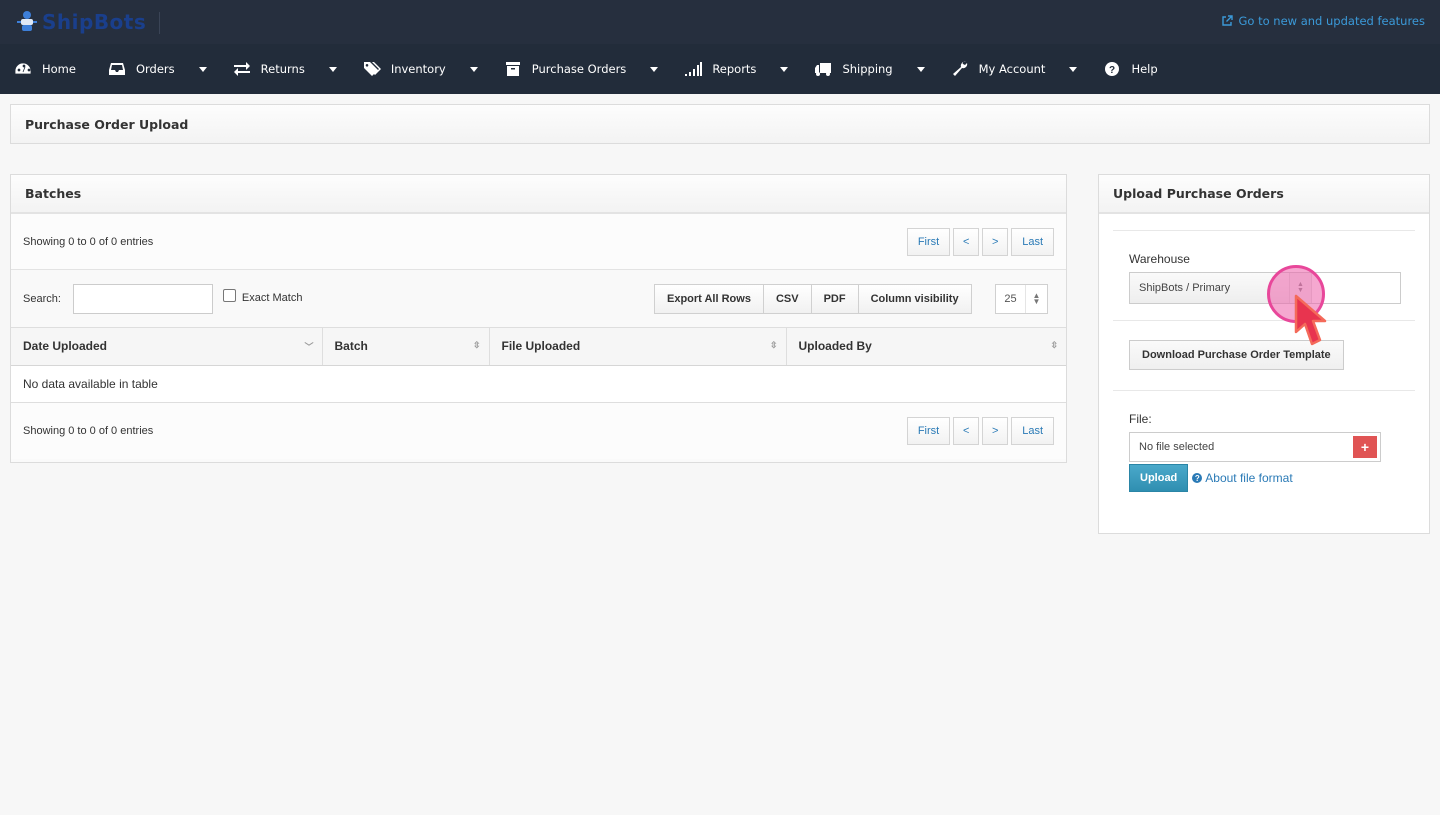 The image size is (1440, 815). Describe the element at coordinates (1130, 69) in the screenshot. I see `nav-help: ? Help` at that location.